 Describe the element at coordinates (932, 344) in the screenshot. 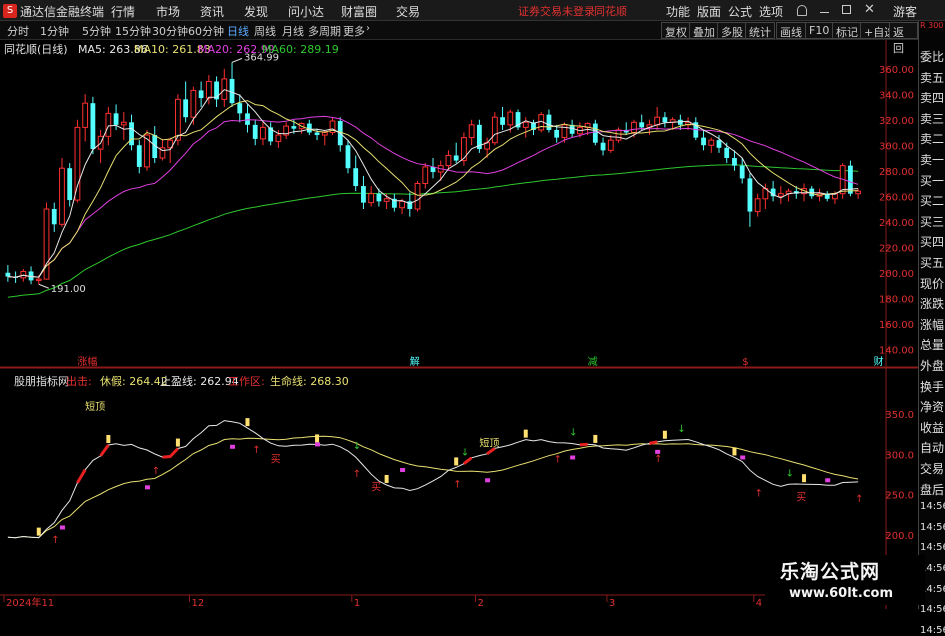

I see `side-label: 总量` at that location.